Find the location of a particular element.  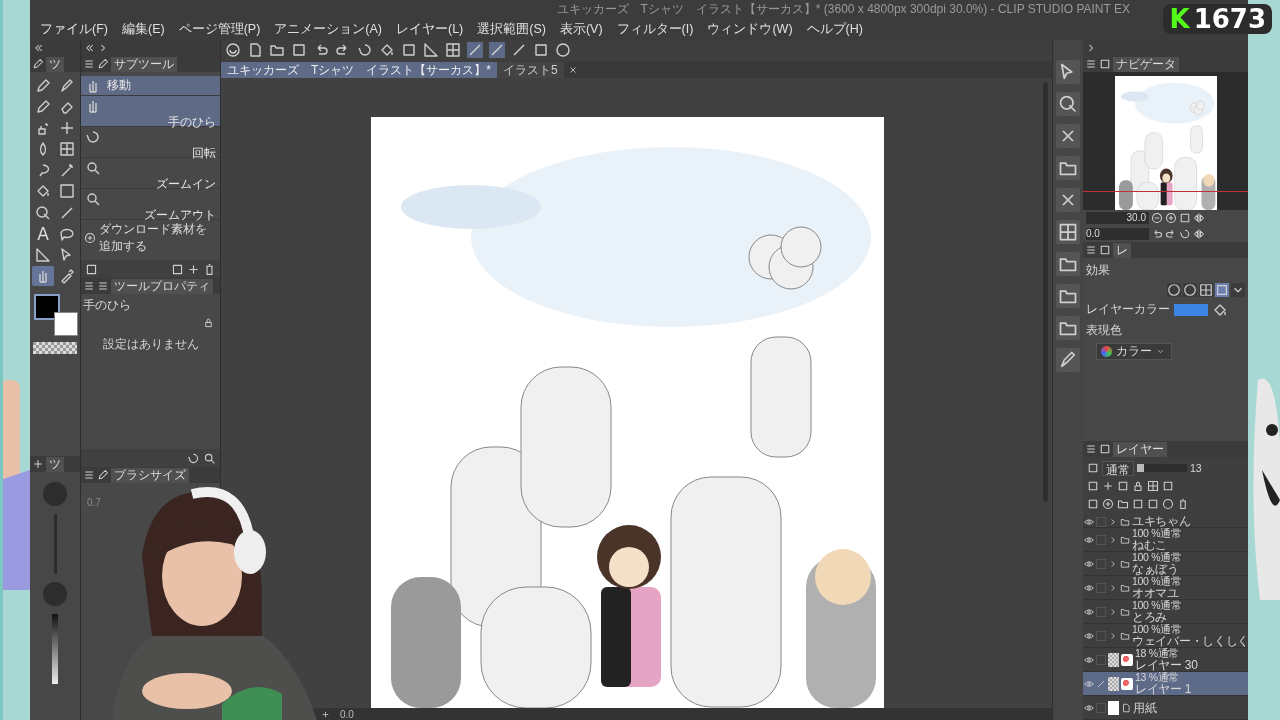

opacity-value: 13 is located at coordinates (1196, 468).